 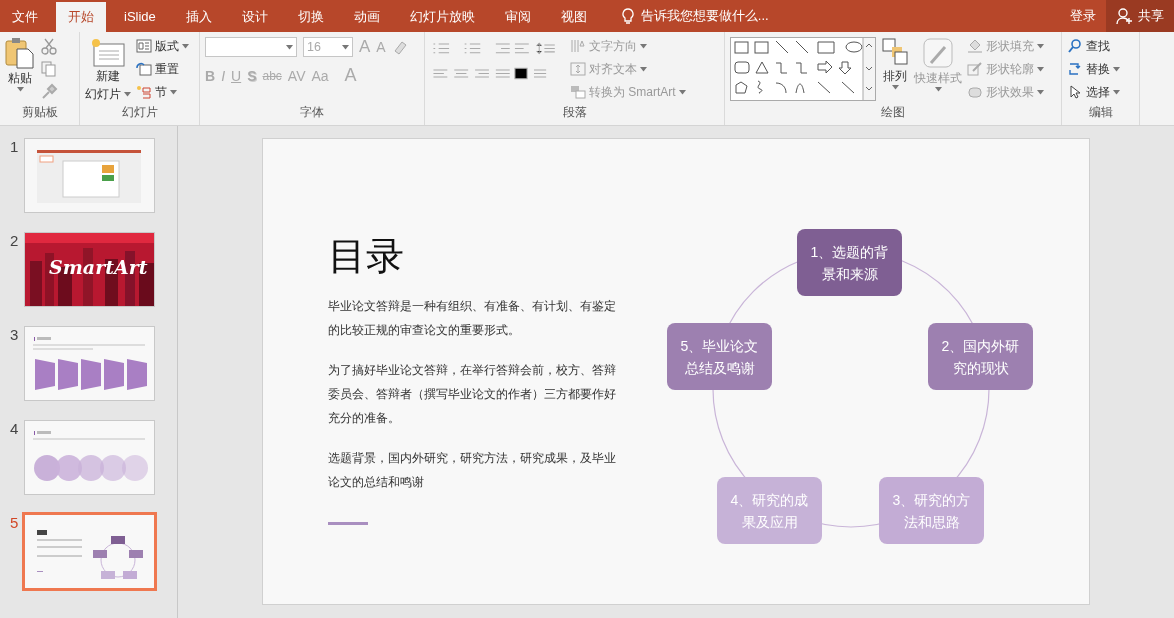 What do you see at coordinates (81, 17) in the screenshot?
I see `ribbon-tab: 开始` at bounding box center [81, 17].